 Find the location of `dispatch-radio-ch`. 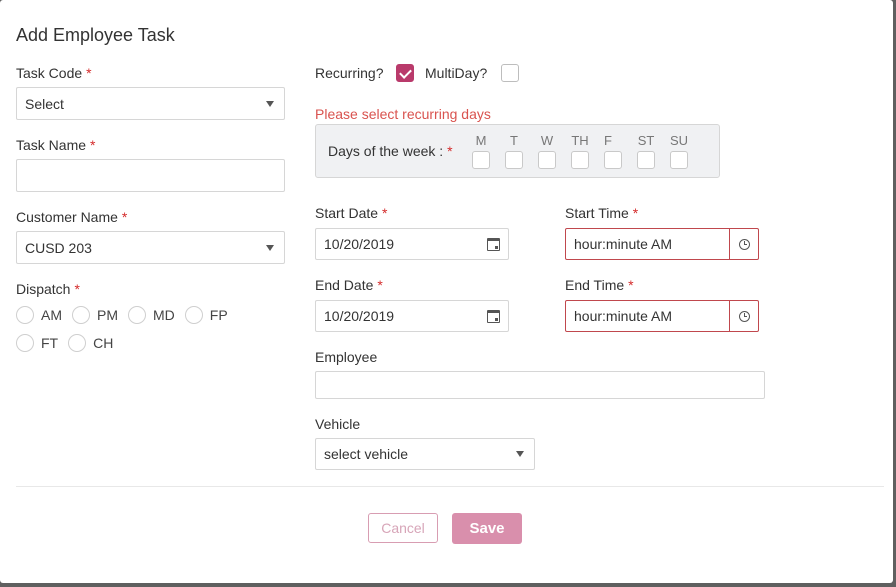

dispatch-radio-ch is located at coordinates (77, 343).